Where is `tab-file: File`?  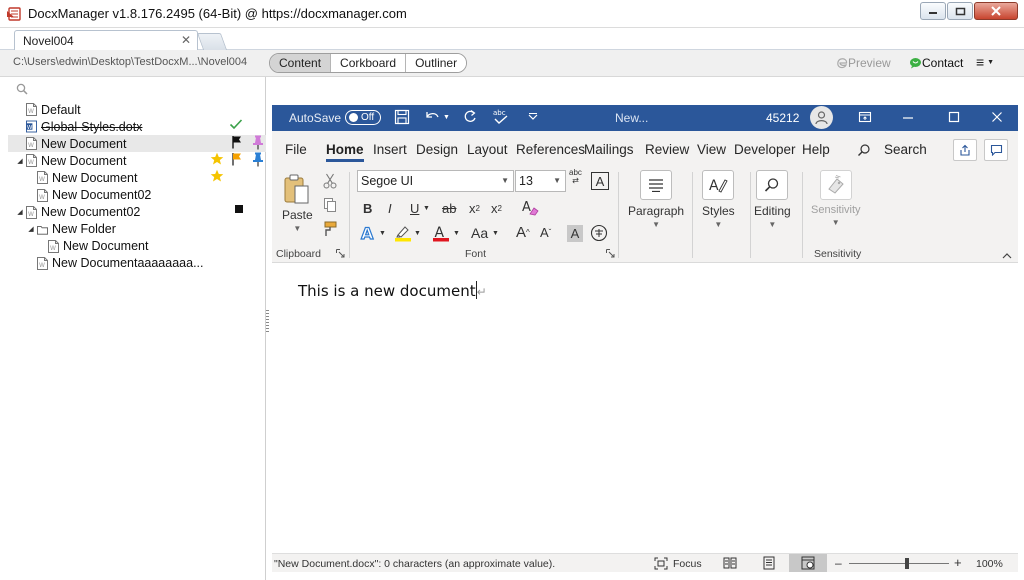
tab-file: File is located at coordinates (296, 149).